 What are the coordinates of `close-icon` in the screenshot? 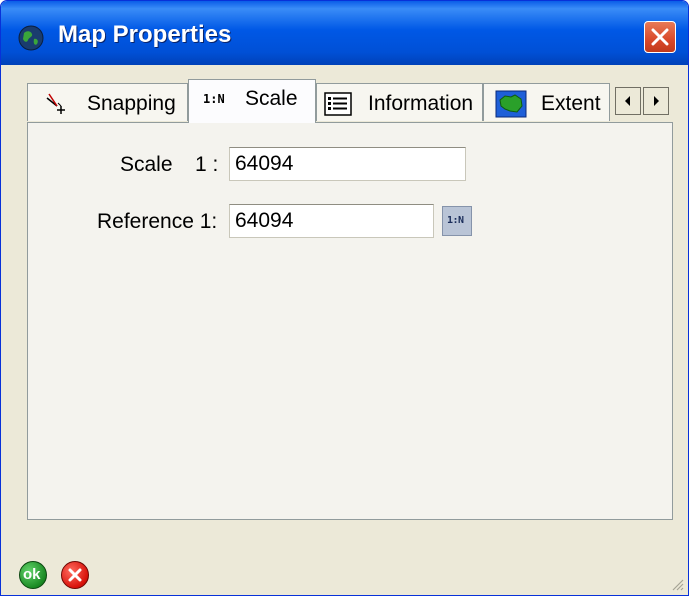 It's located at (660, 37).